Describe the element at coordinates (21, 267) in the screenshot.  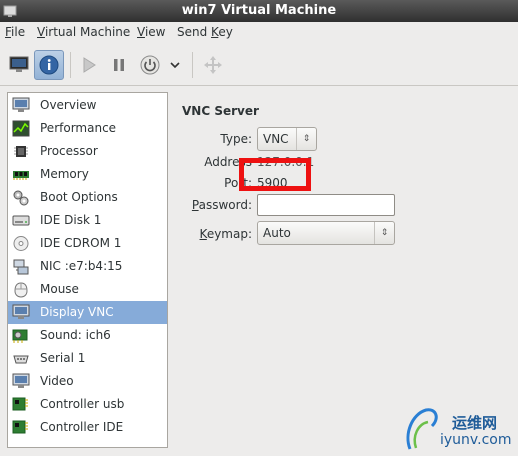
I see `network-card-icon` at that location.